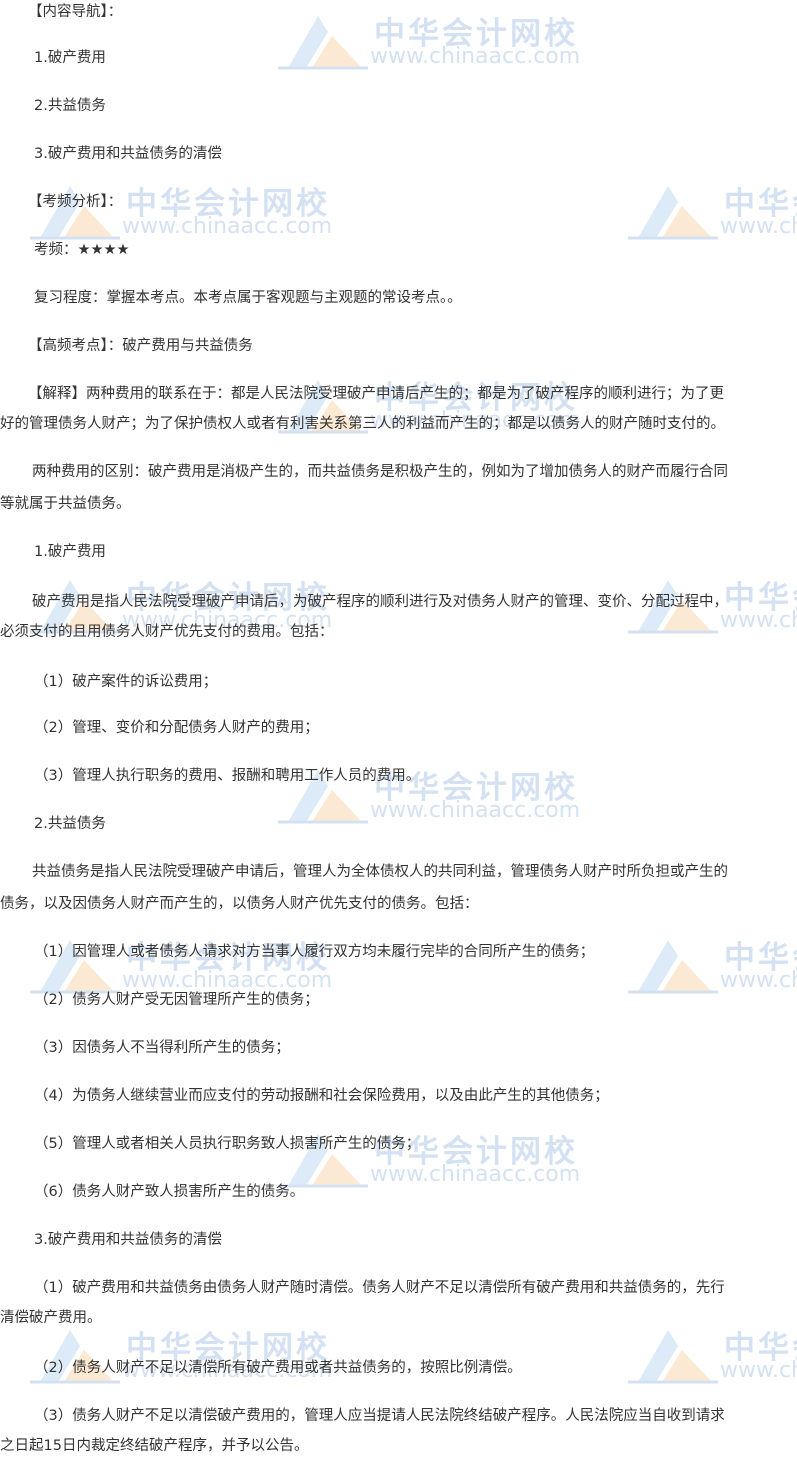 This screenshot has height=1462, width=797. I want to click on frequency-heading: 【考频分析】：, so click(75, 202).